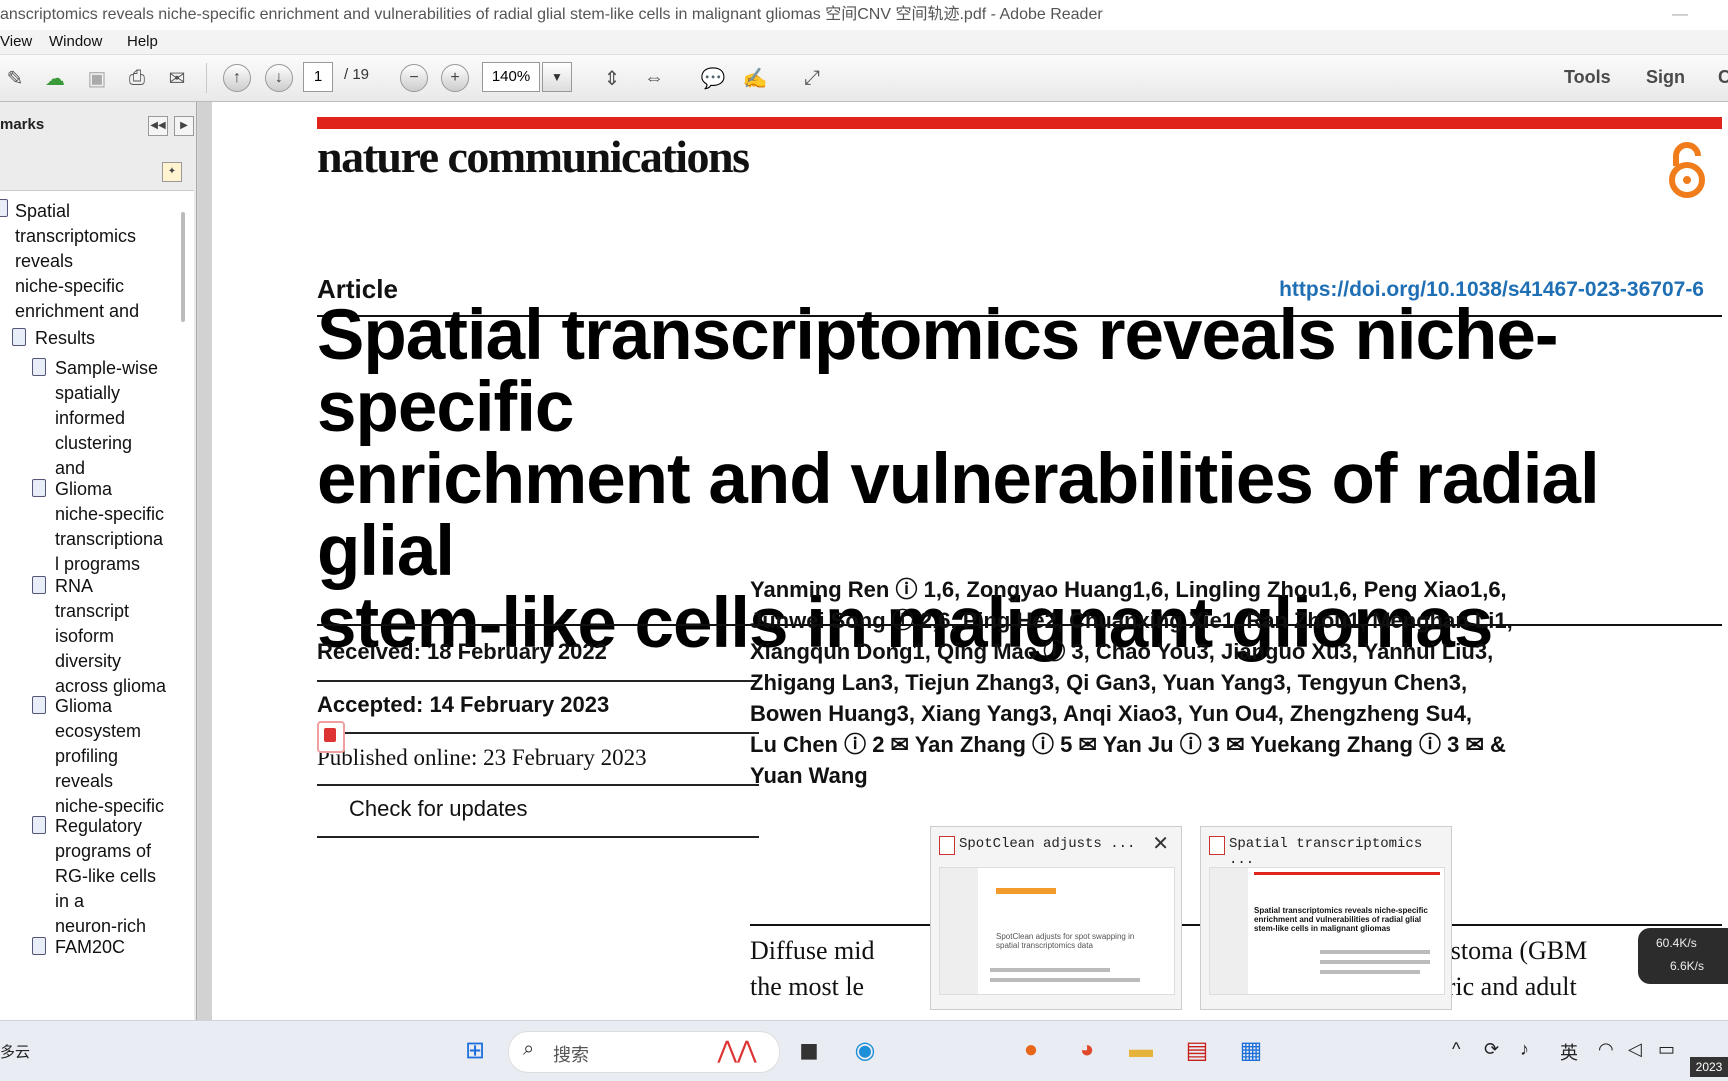 The image size is (1728, 1081). I want to click on email-icon: ✉, so click(177, 78).